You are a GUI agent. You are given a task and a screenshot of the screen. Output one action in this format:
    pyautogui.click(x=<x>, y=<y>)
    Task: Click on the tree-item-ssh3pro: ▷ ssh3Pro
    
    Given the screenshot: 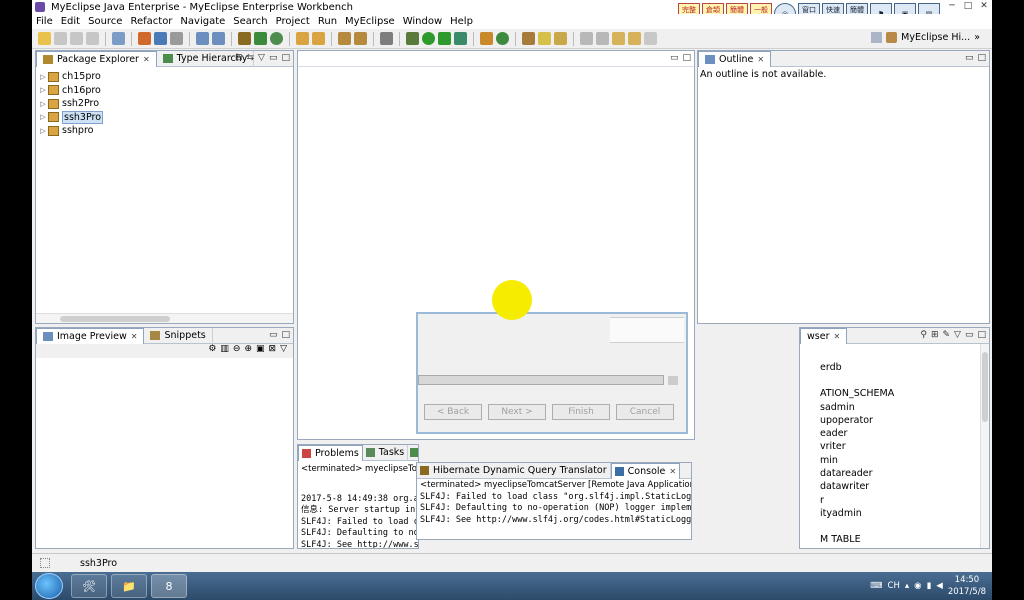 What is the action you would take?
    pyautogui.click(x=164, y=117)
    